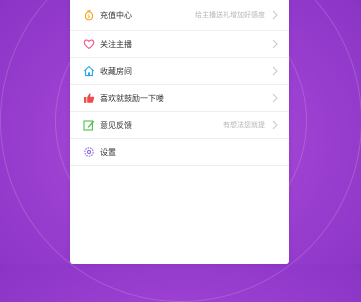 The height and width of the screenshot is (302, 361). I want to click on gear-icon, so click(89, 152).